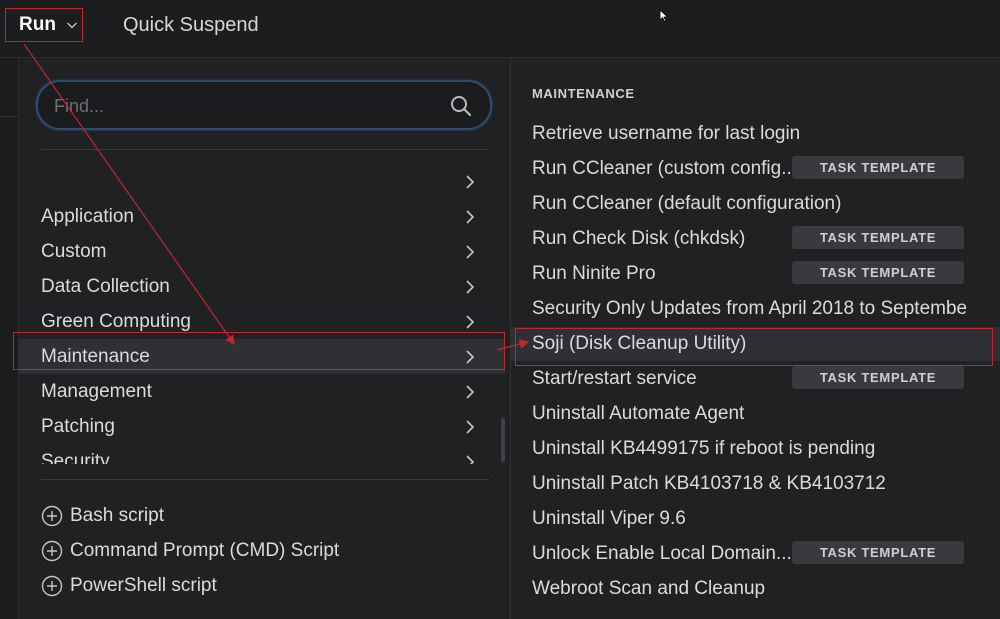 Image resolution: width=1000 pixels, height=619 pixels. Describe the element at coordinates (191, 25) in the screenshot. I see `quick-suspend-button: Quick Suspend` at that location.